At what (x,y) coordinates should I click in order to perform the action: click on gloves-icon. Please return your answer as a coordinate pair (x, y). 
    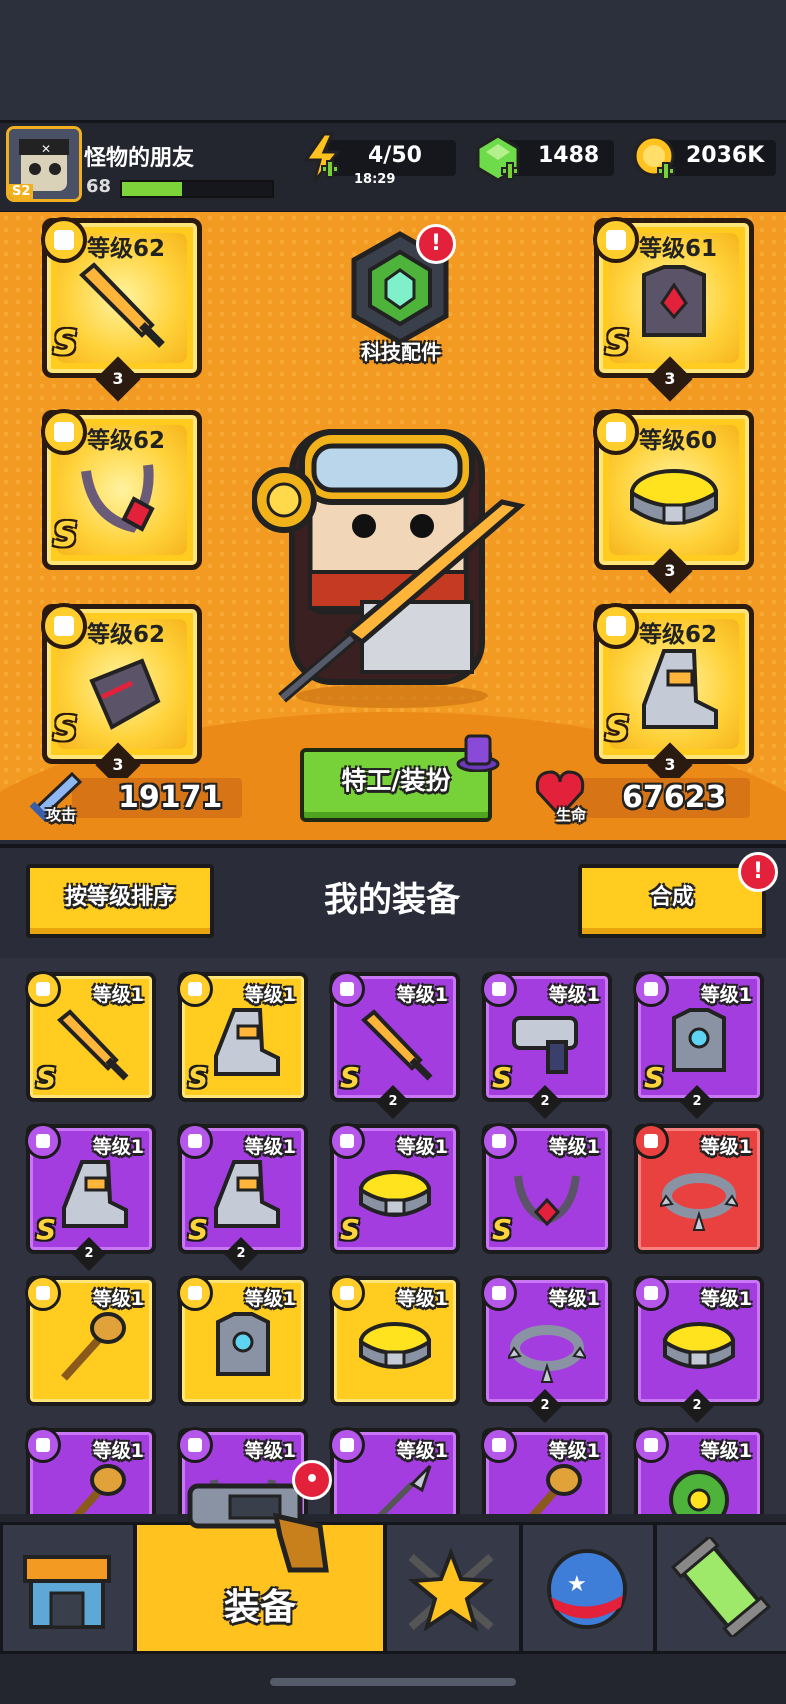
    Looking at the image, I should click on (125, 694).